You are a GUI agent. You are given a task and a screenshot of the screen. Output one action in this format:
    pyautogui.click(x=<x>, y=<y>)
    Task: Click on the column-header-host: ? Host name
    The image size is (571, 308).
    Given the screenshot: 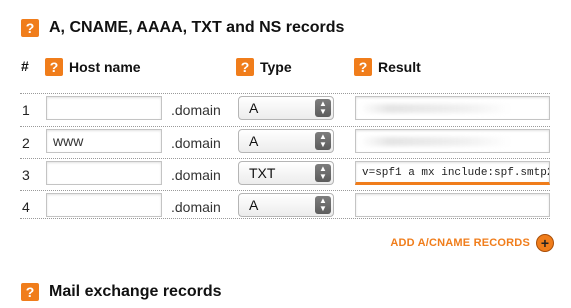 What is the action you would take?
    pyautogui.click(x=93, y=67)
    